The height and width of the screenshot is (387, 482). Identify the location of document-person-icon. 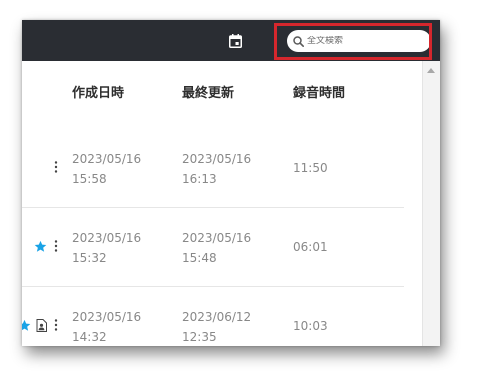
(41, 325).